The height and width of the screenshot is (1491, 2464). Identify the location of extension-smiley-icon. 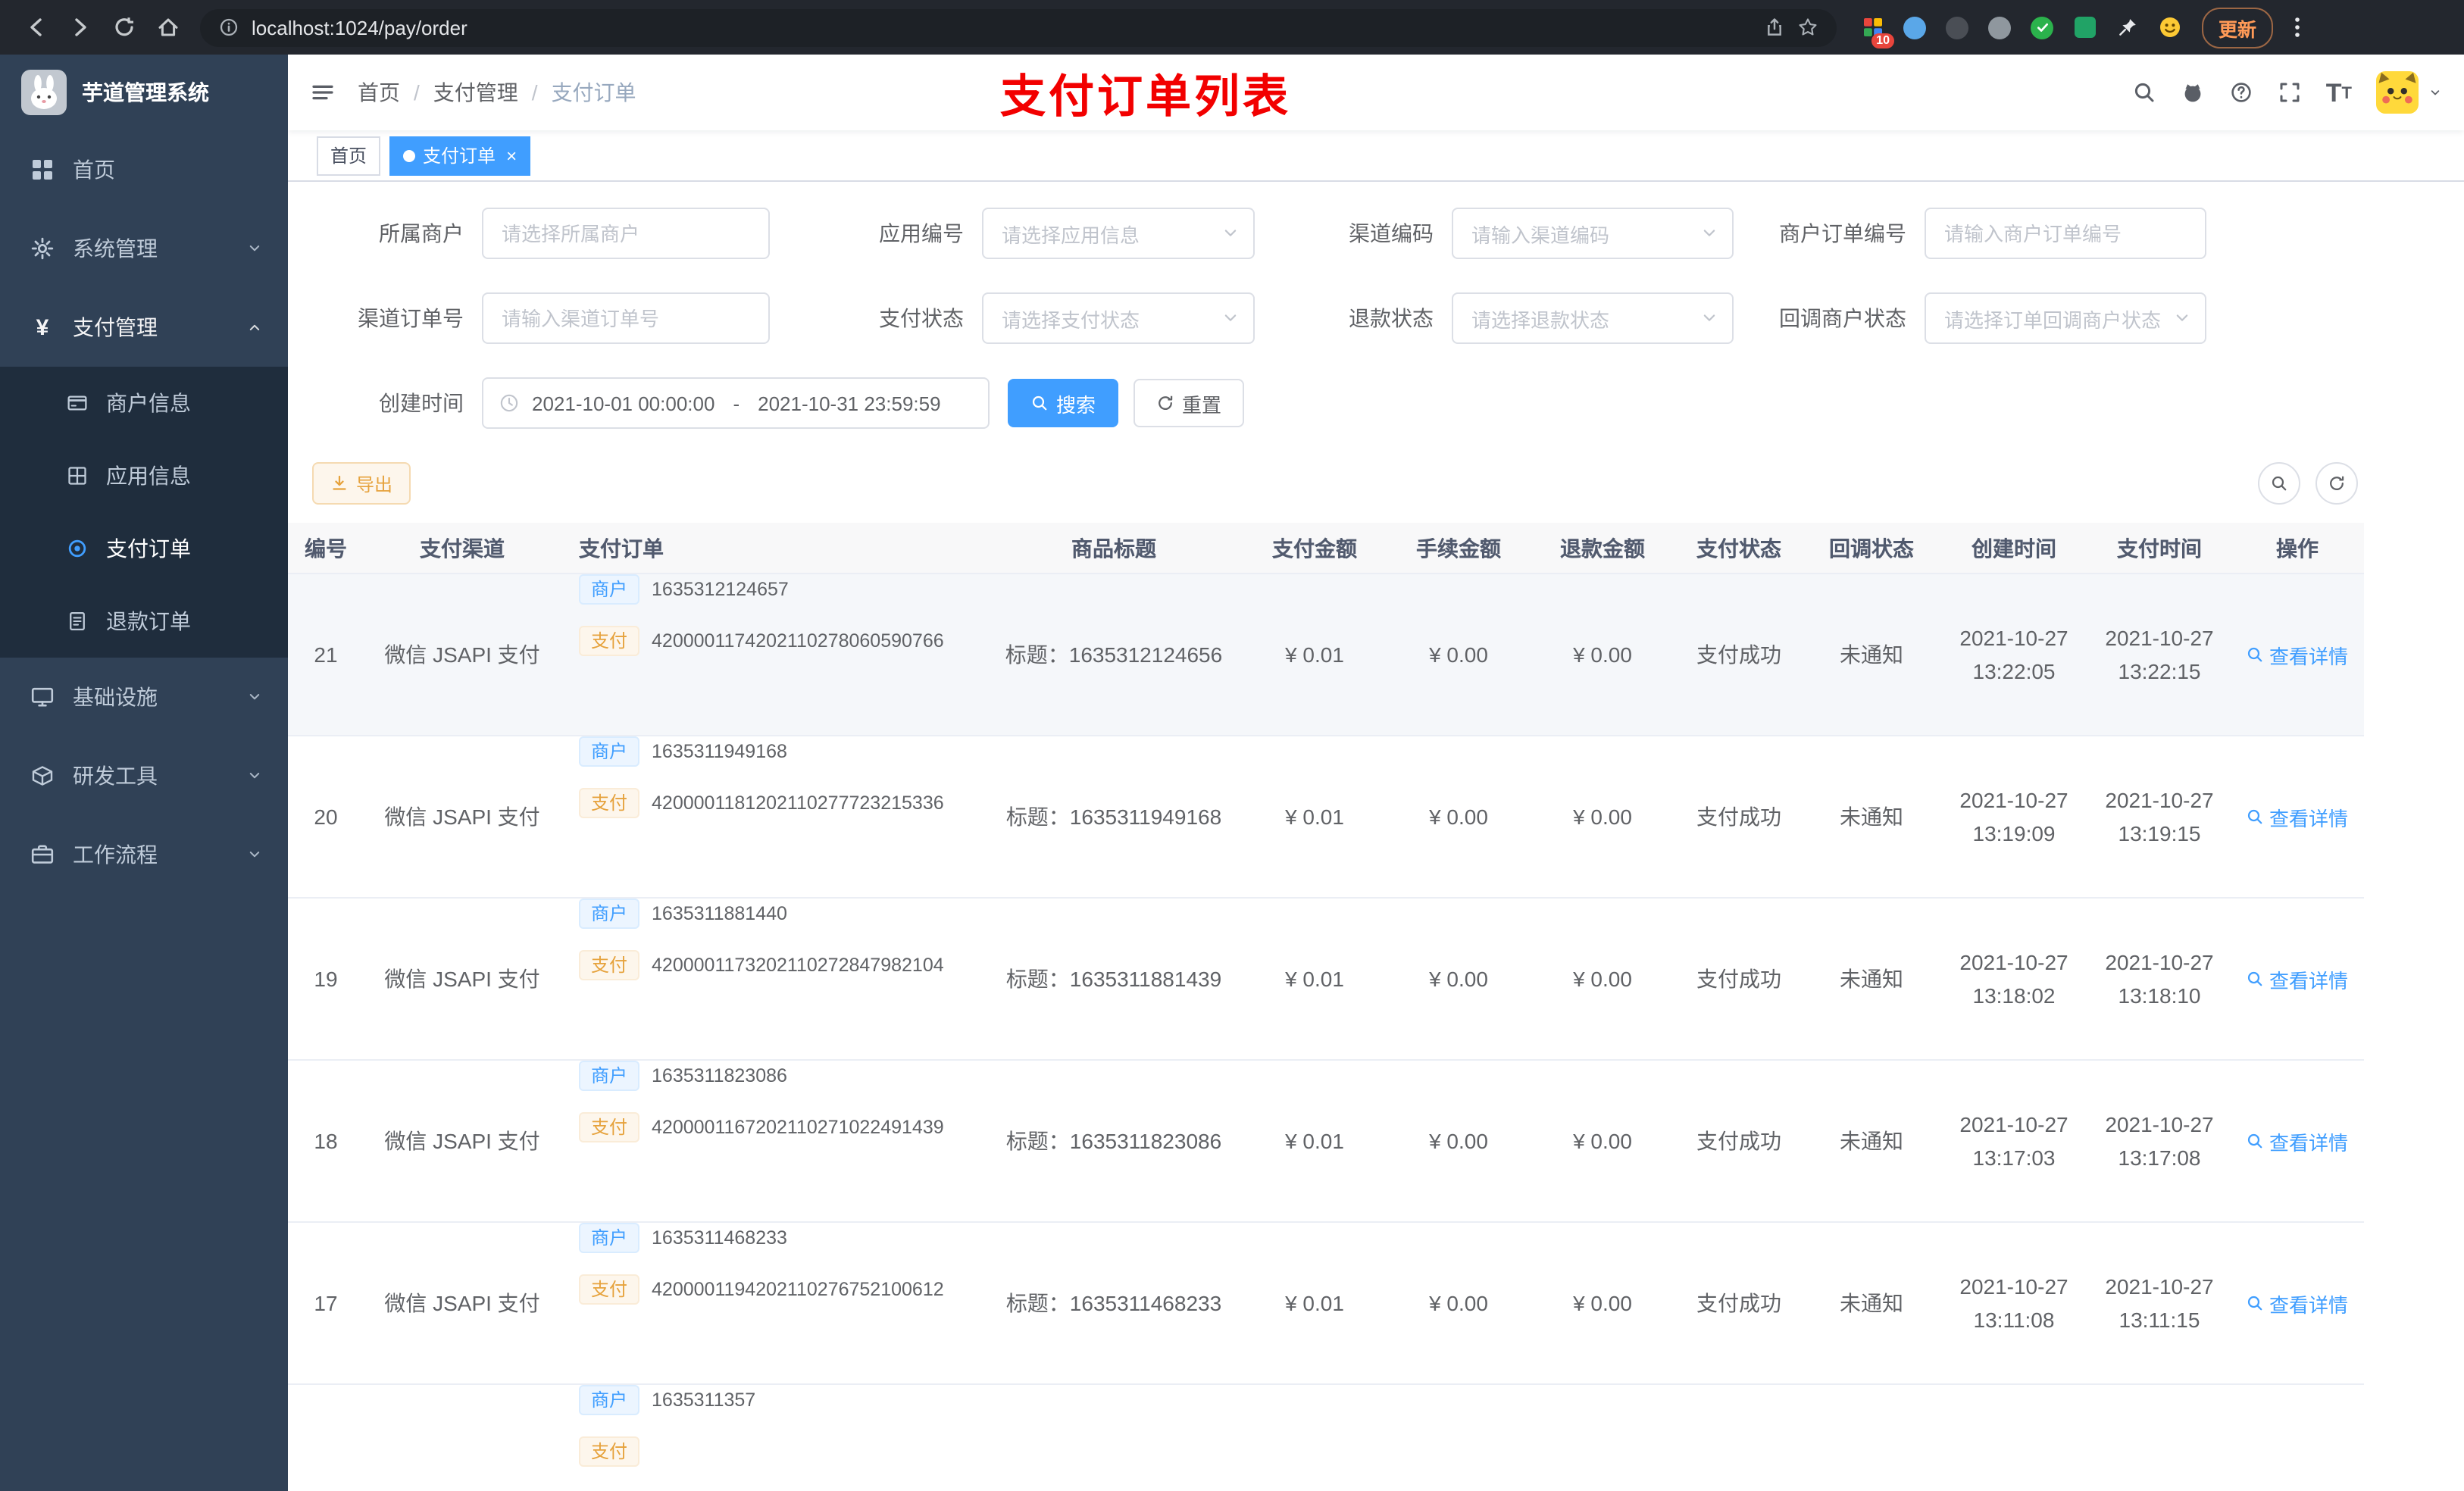
(2169, 27).